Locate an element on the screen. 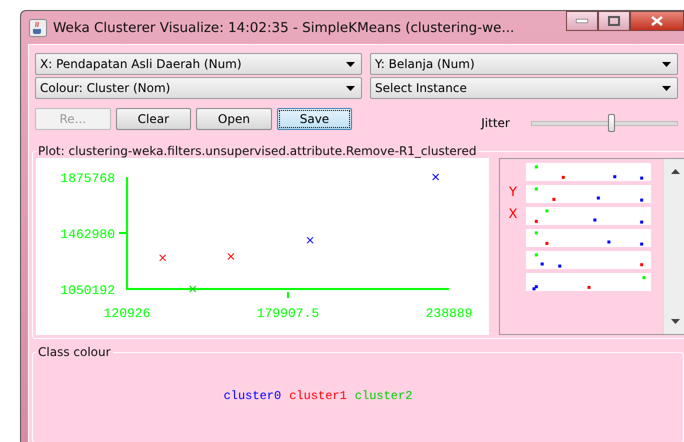 The image size is (684, 442). maximize-button is located at coordinates (614, 21).